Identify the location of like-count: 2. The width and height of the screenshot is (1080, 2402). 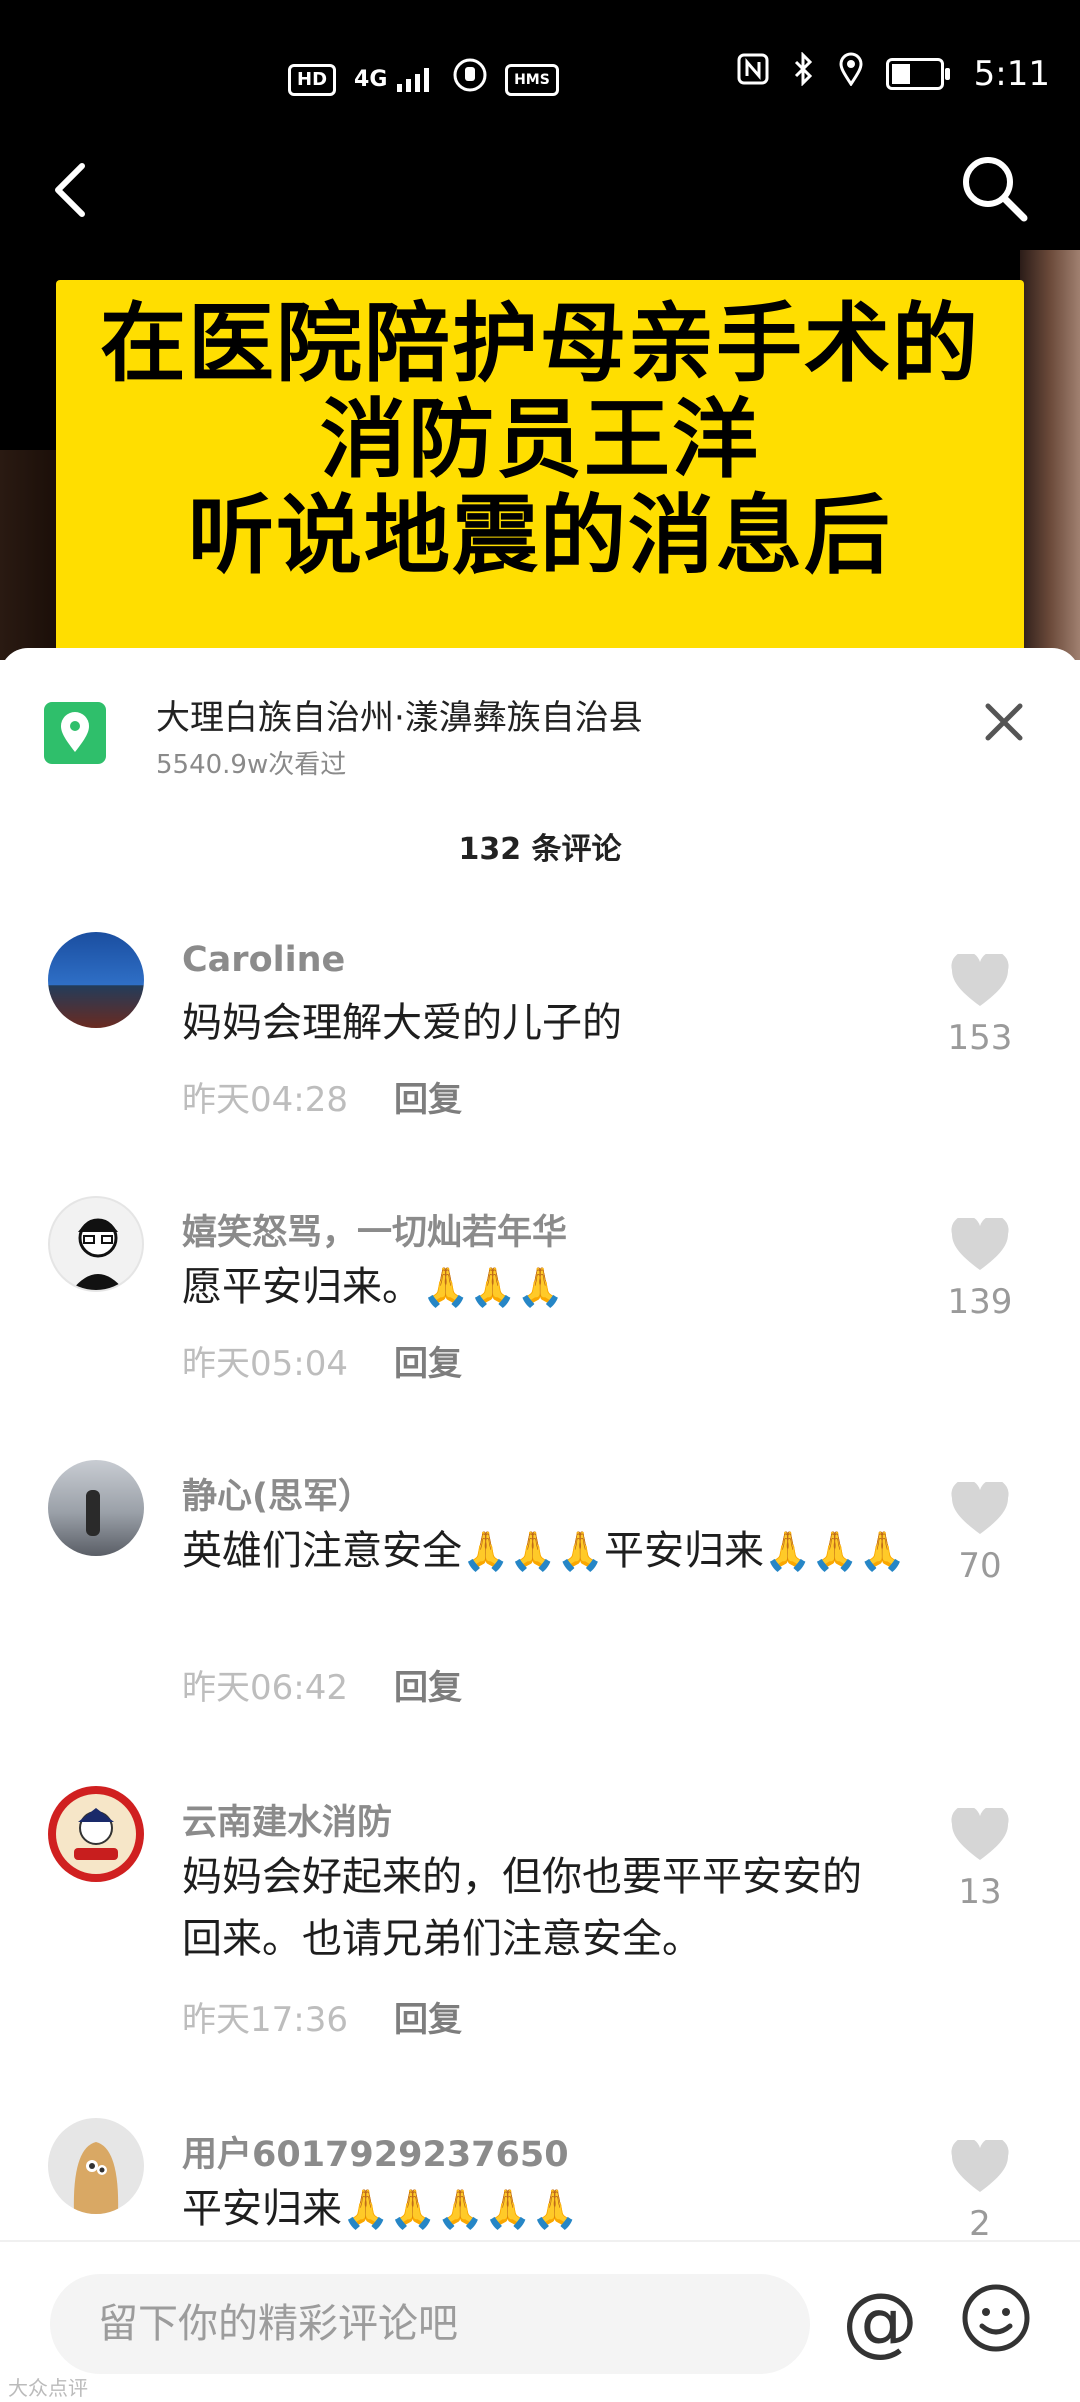
(980, 2224).